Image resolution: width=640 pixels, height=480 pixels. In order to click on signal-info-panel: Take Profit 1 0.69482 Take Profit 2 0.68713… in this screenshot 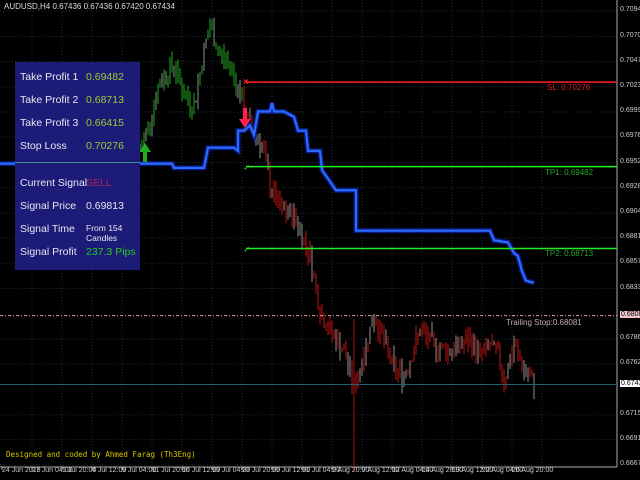, I will do `click(77, 166)`.